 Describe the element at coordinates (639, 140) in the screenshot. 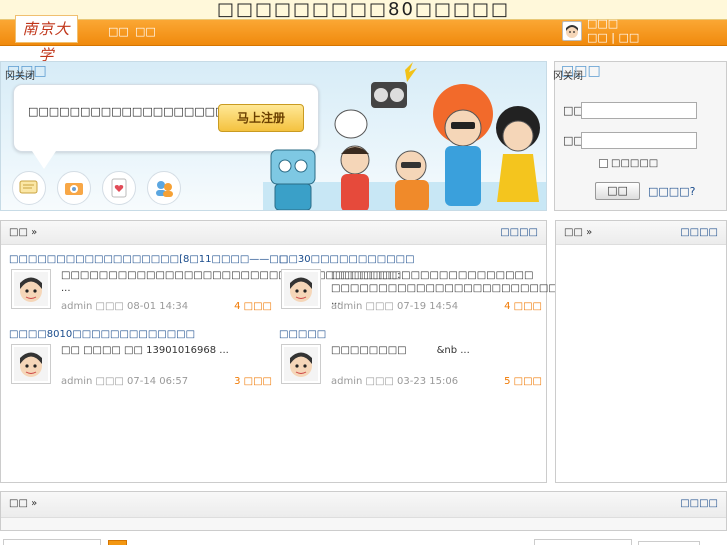

I see `password-input` at that location.